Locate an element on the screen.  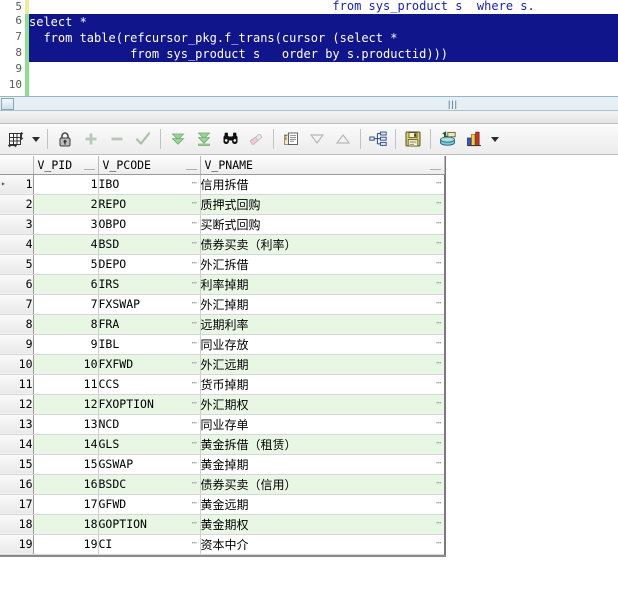
binoculars-icon is located at coordinates (230, 139).